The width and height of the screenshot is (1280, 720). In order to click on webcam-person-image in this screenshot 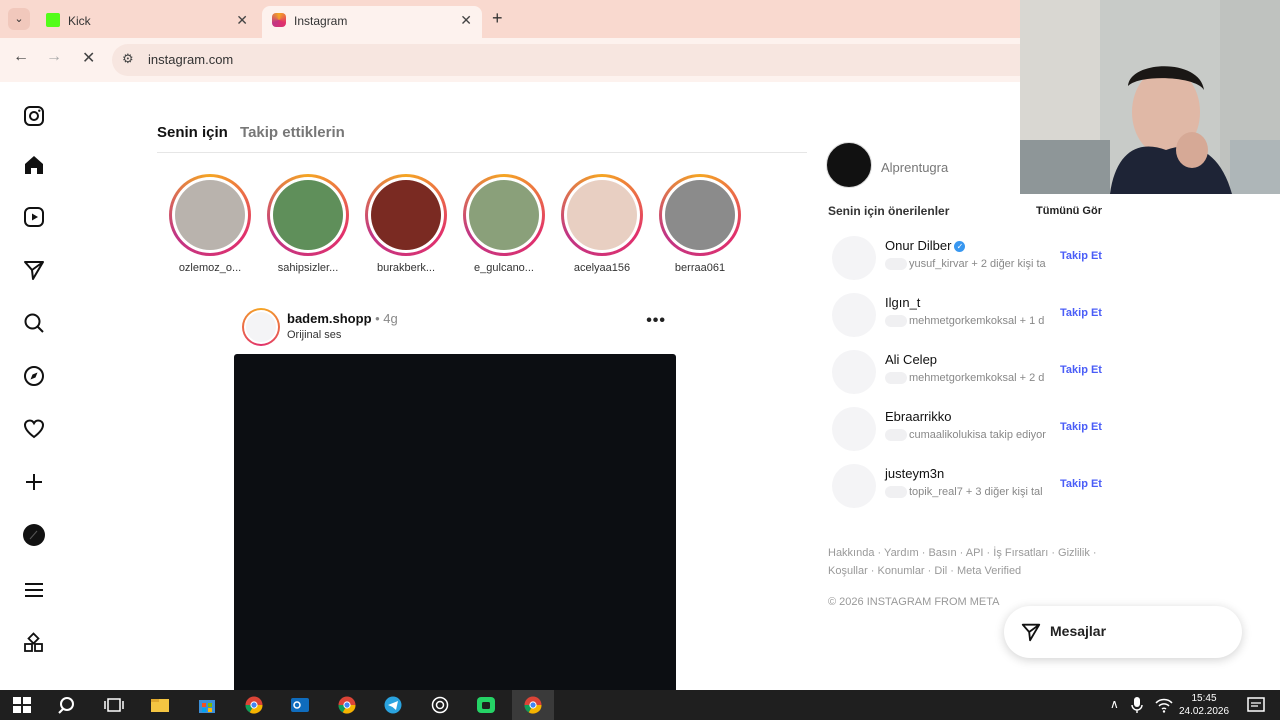, I will do `click(1150, 97)`.